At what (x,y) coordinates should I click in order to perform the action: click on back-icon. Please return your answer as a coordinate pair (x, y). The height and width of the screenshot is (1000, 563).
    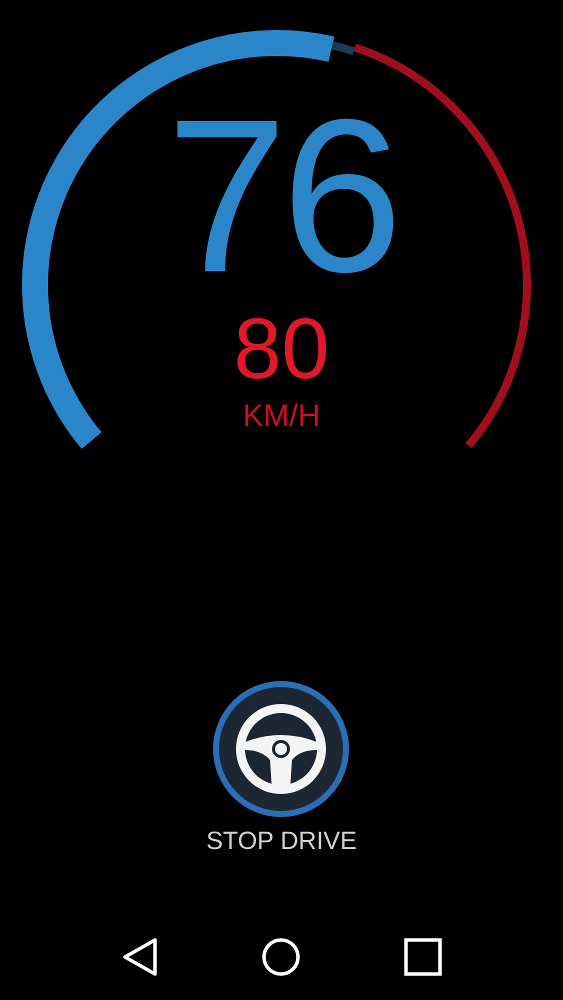
    Looking at the image, I should click on (140, 957).